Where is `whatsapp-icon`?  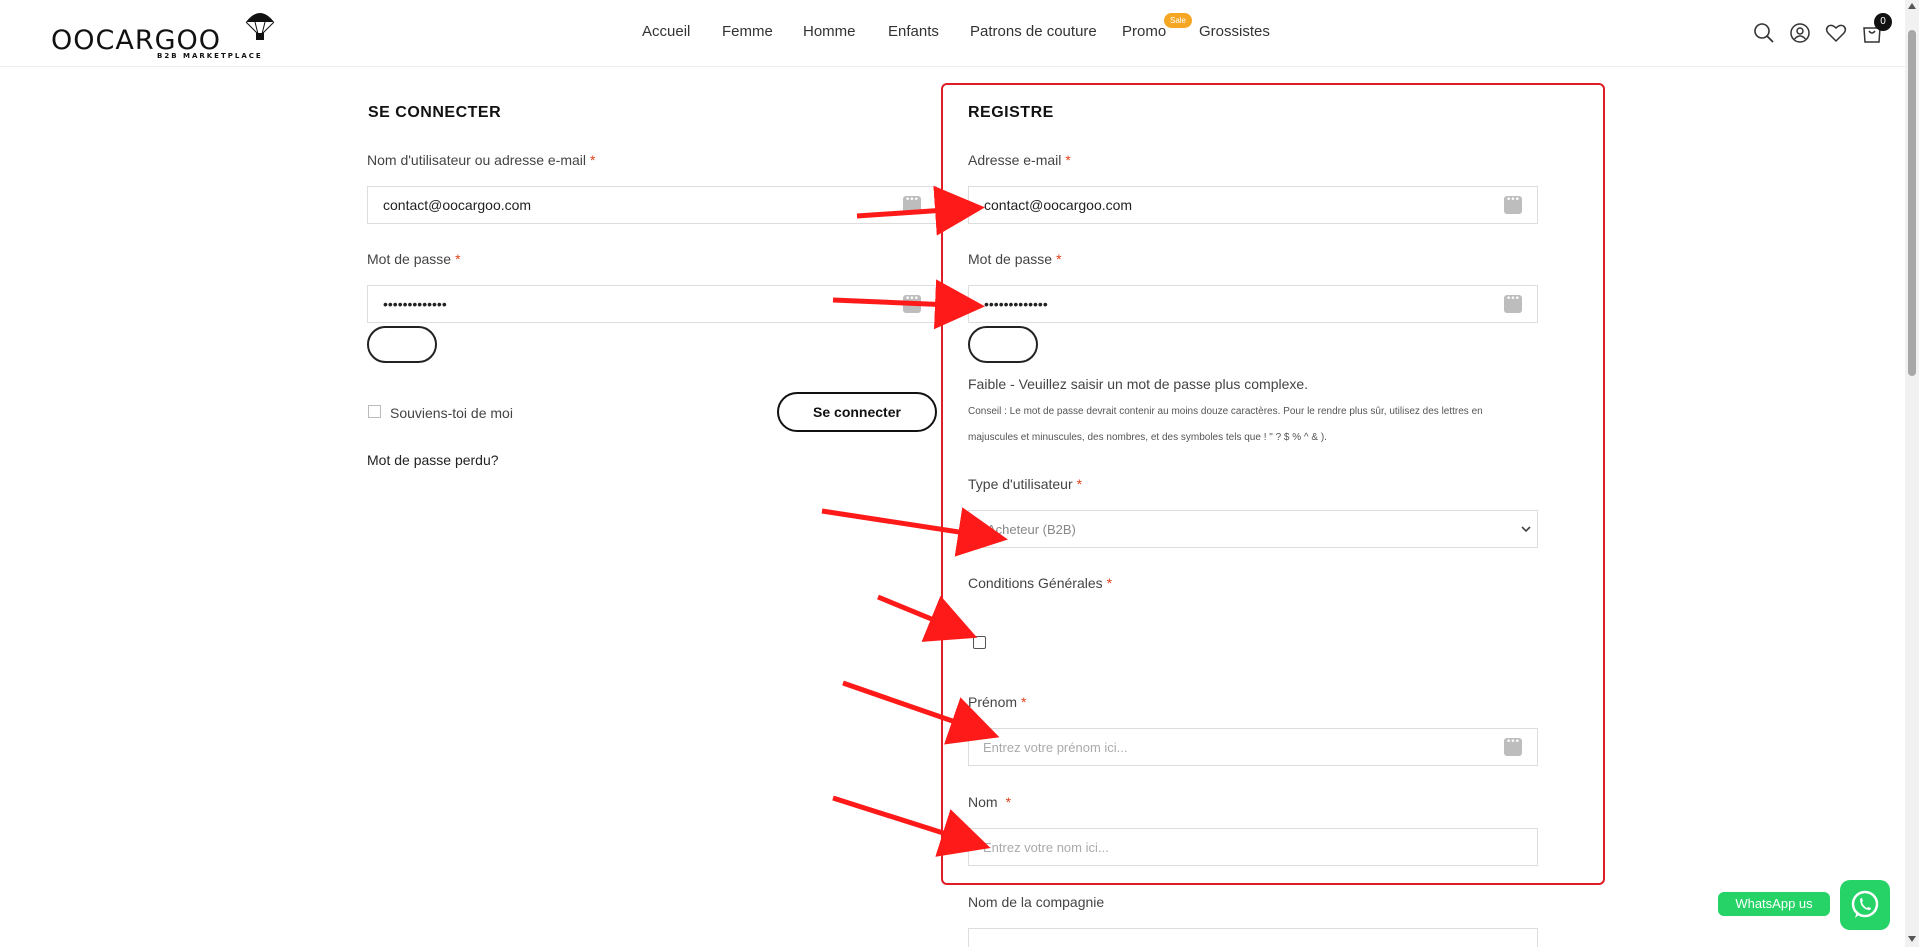
whatsapp-icon is located at coordinates (1865, 904).